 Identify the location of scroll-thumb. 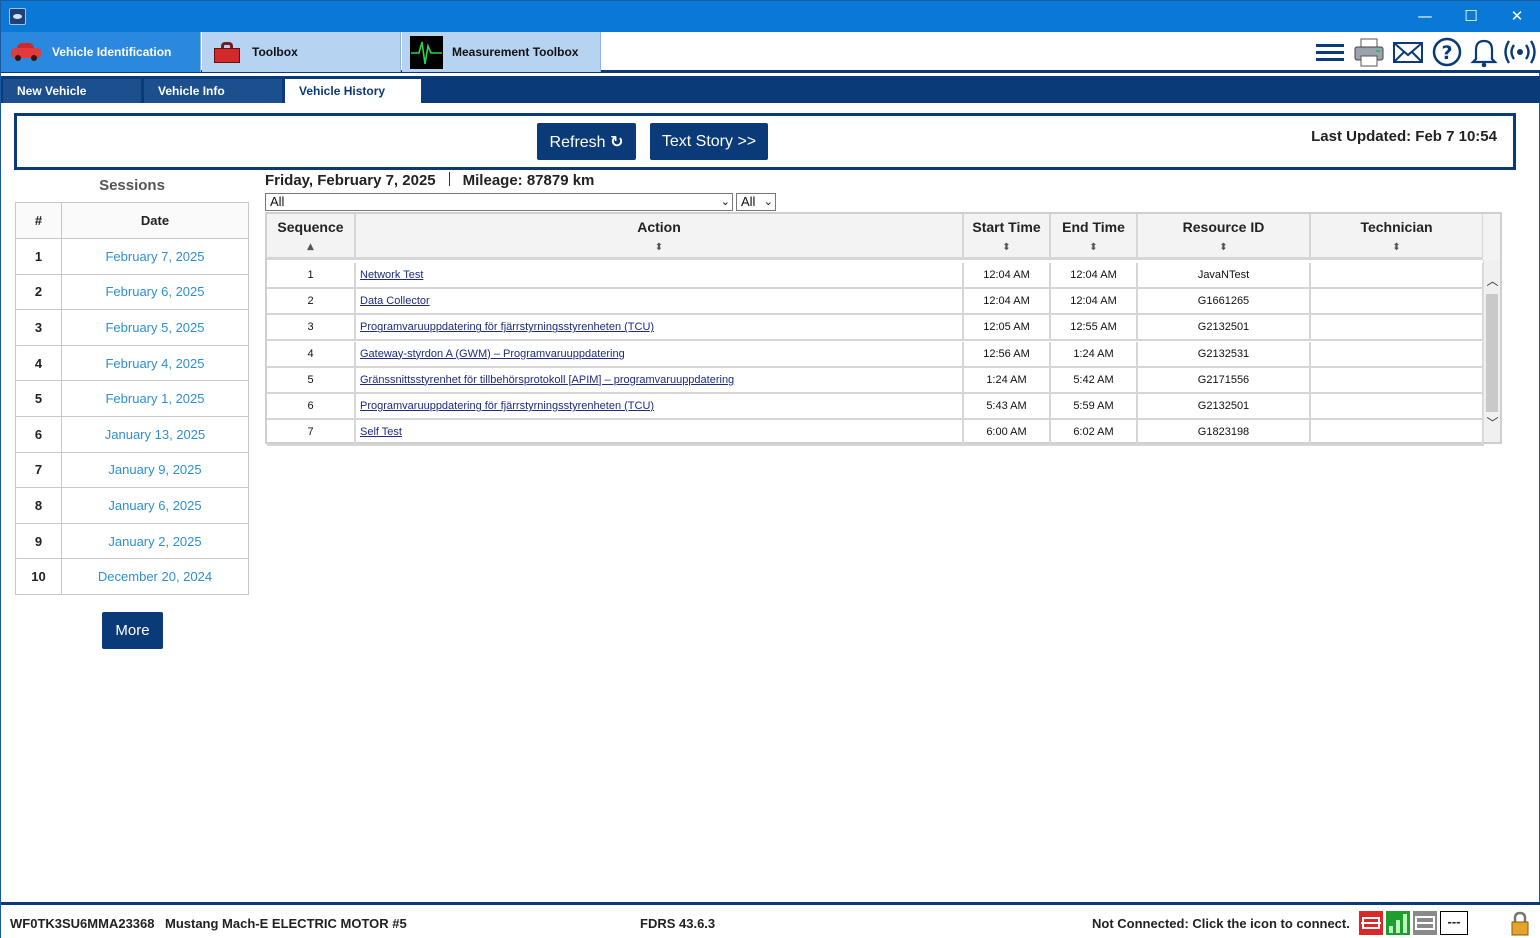
(1492, 353).